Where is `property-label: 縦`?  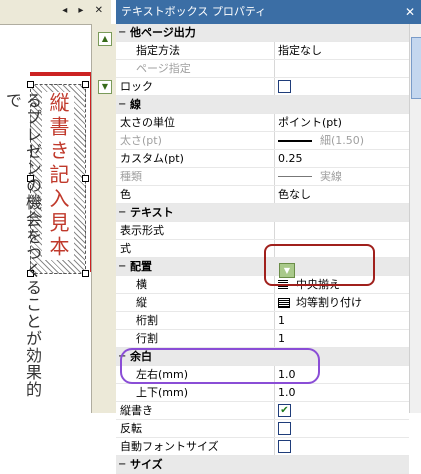 property-label: 縦 is located at coordinates (141, 302).